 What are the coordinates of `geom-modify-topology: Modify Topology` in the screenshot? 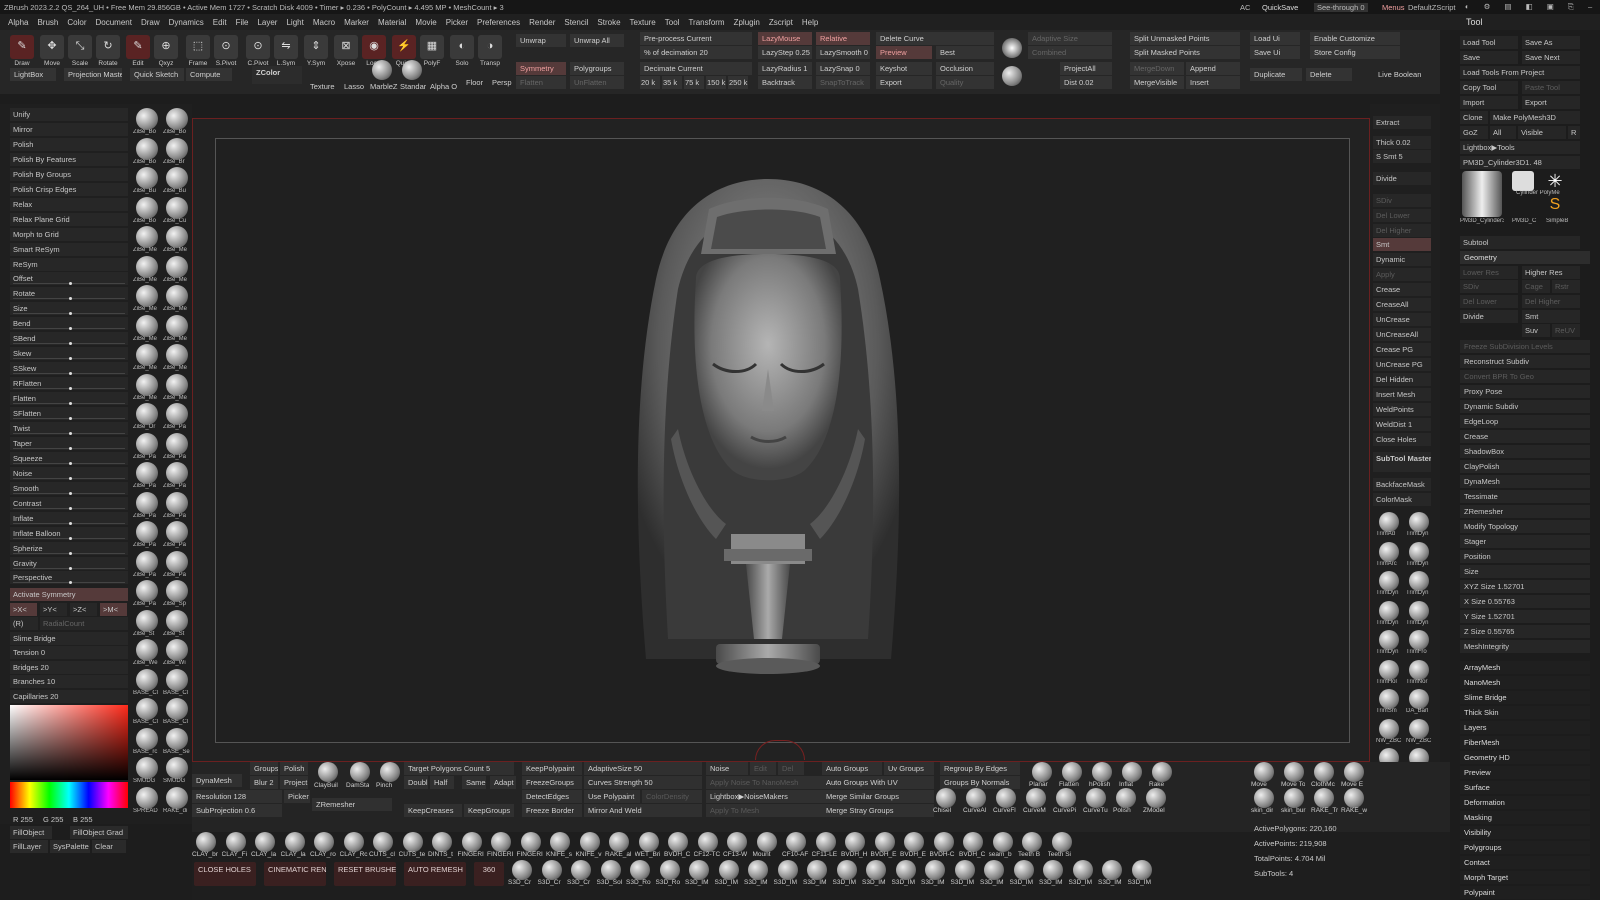 It's located at (1525, 526).